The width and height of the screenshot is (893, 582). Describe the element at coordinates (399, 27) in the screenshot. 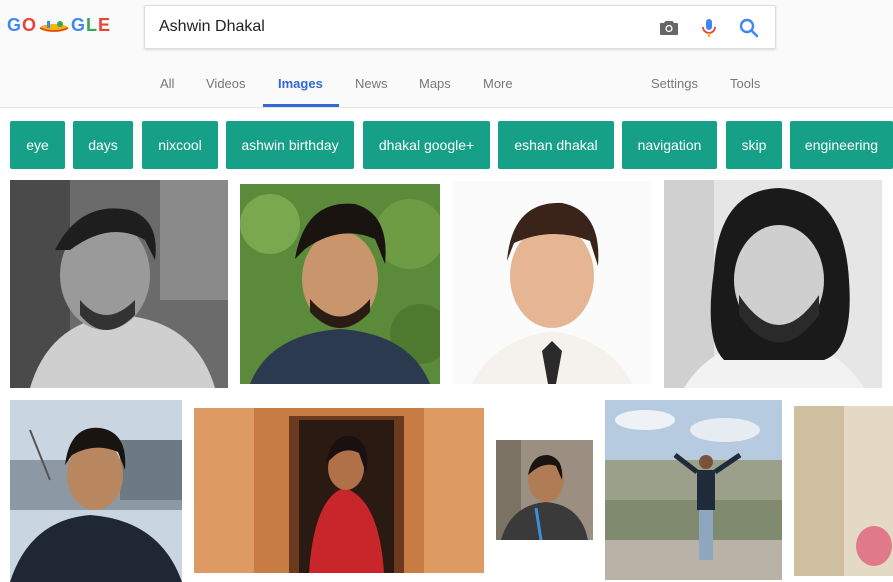

I see `search-input` at that location.